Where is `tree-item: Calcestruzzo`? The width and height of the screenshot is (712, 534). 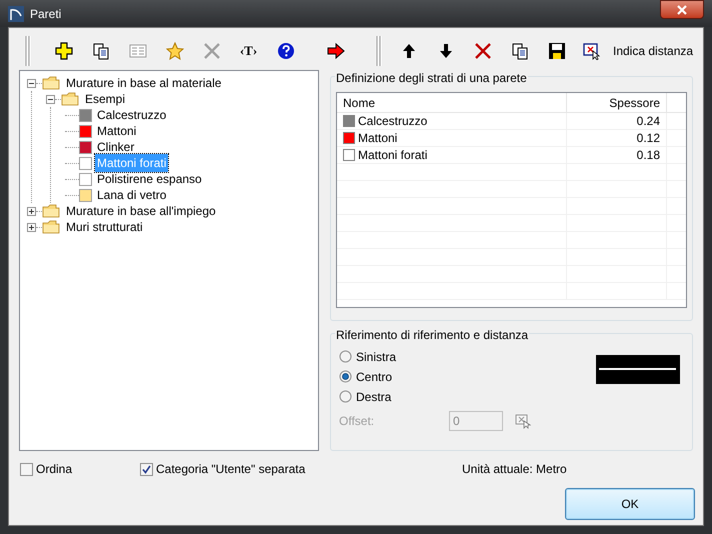 tree-item: Calcestruzzo is located at coordinates (131, 115).